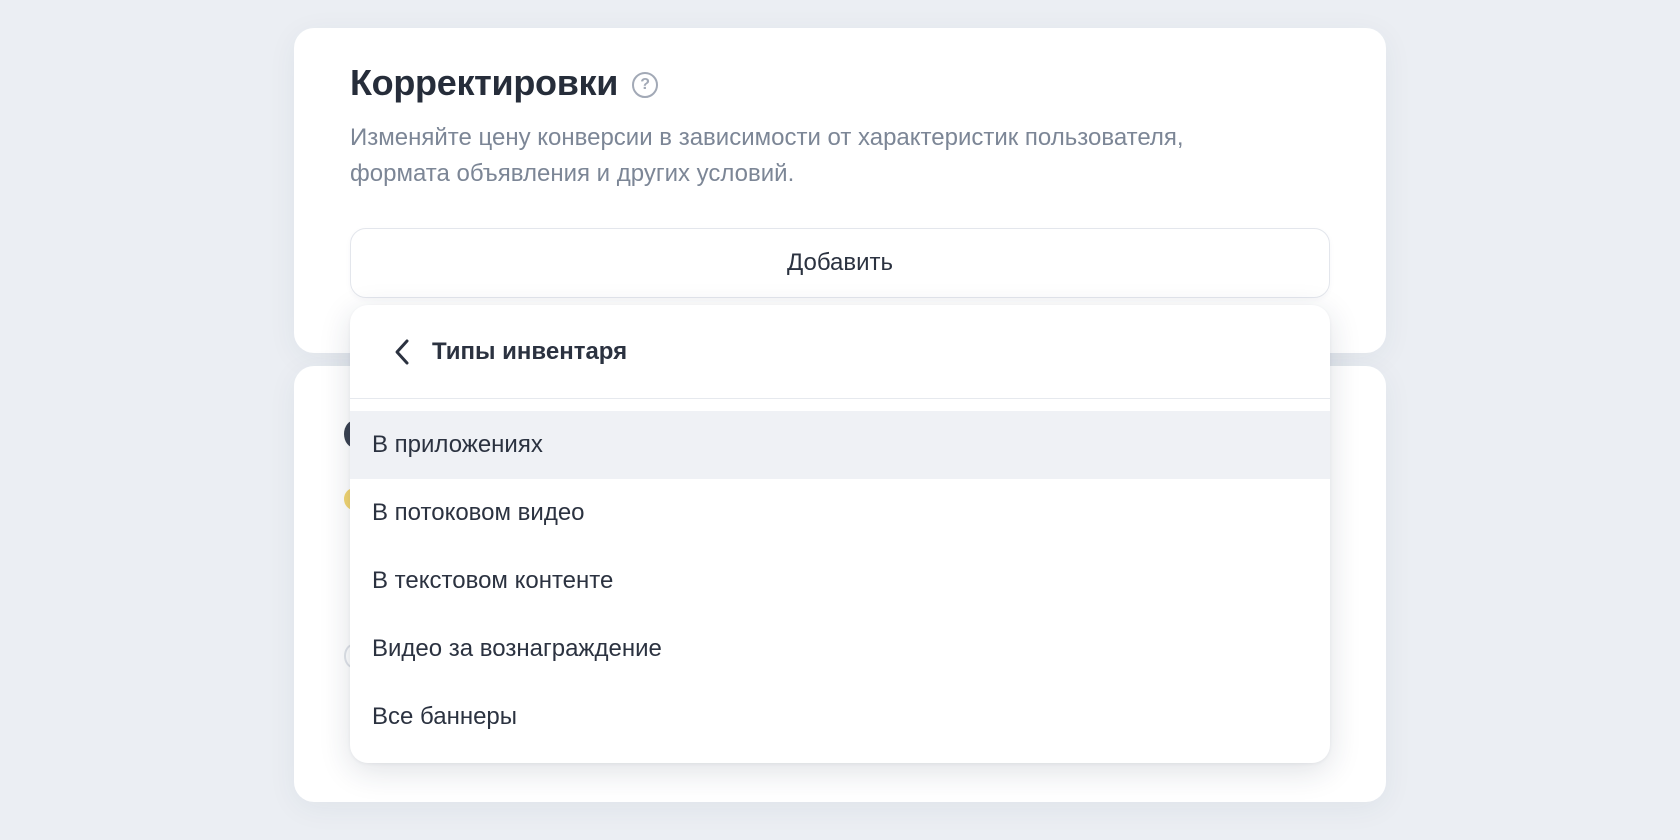 Image resolution: width=1680 pixels, height=840 pixels. Describe the element at coordinates (484, 82) in the screenshot. I see `page-title: Корректировки` at that location.